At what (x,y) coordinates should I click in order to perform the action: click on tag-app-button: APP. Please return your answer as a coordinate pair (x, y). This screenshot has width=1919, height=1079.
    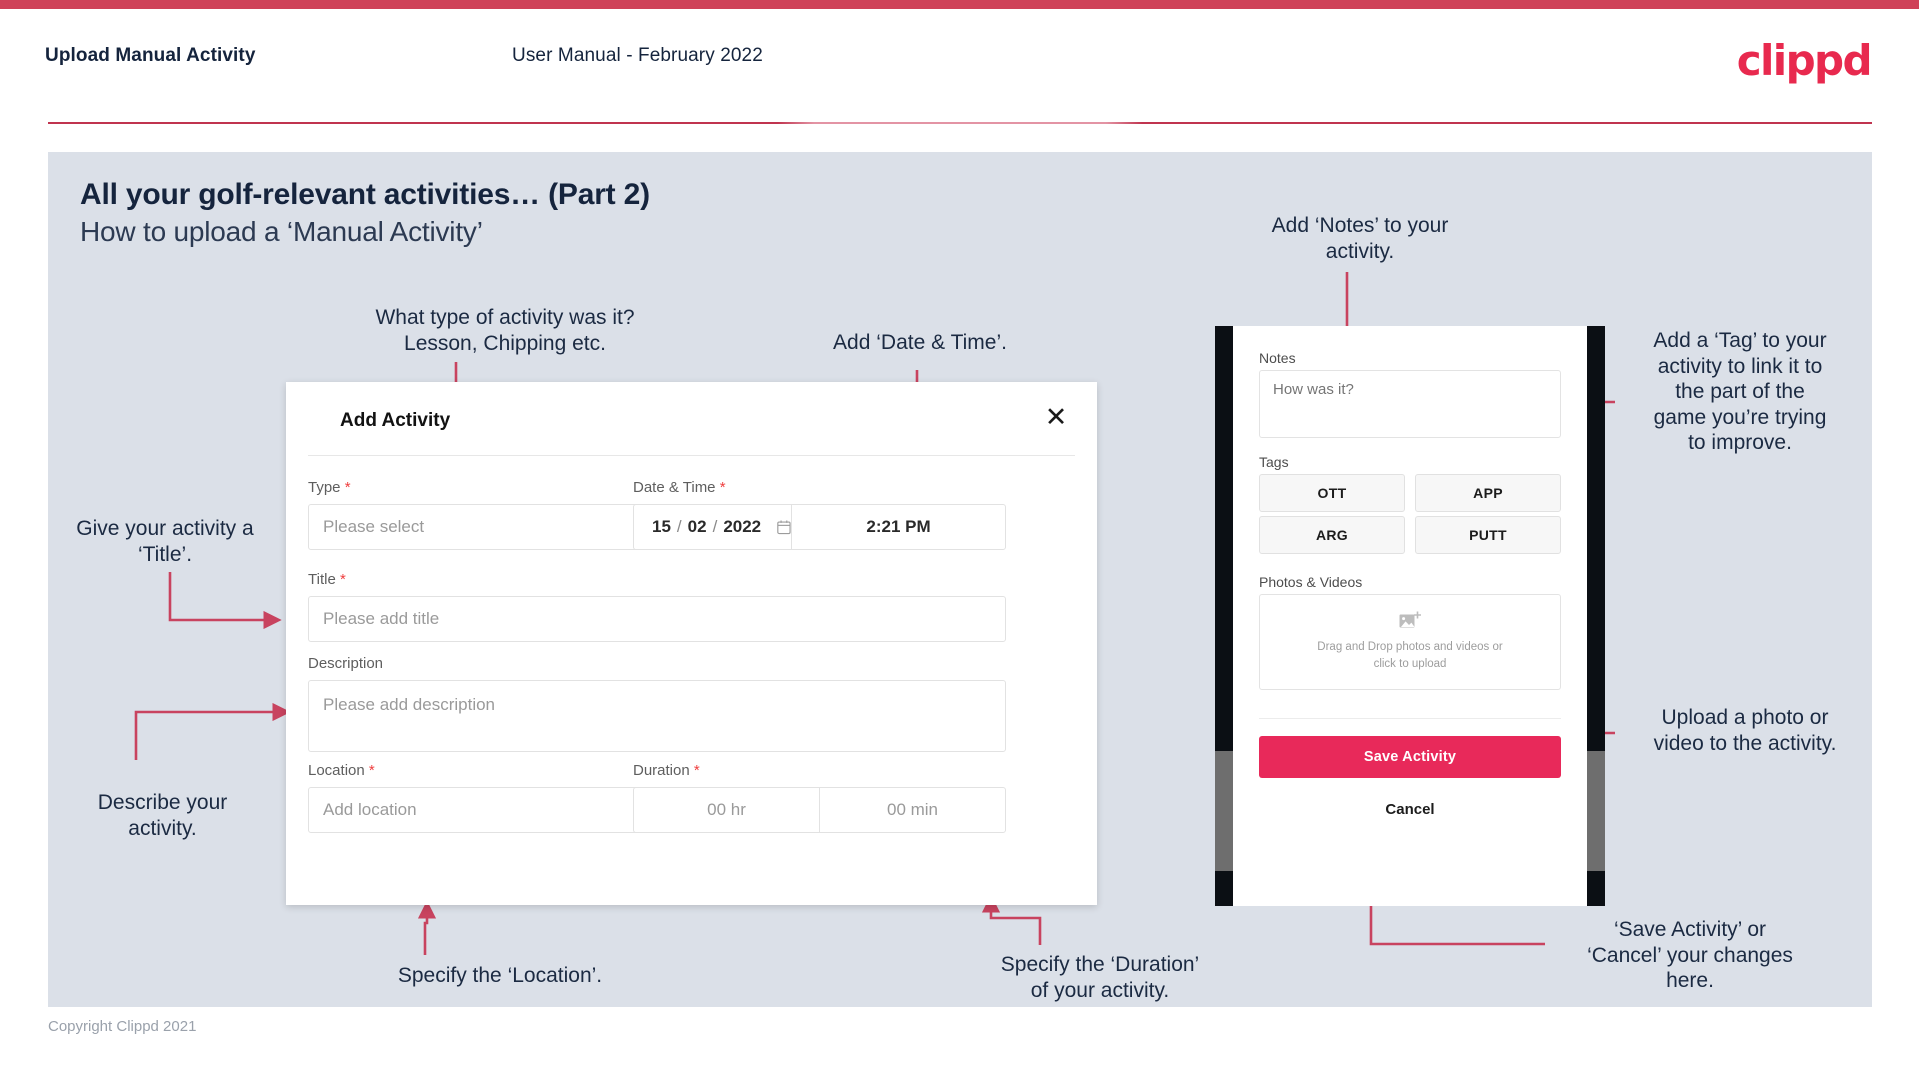
    Looking at the image, I should click on (1488, 493).